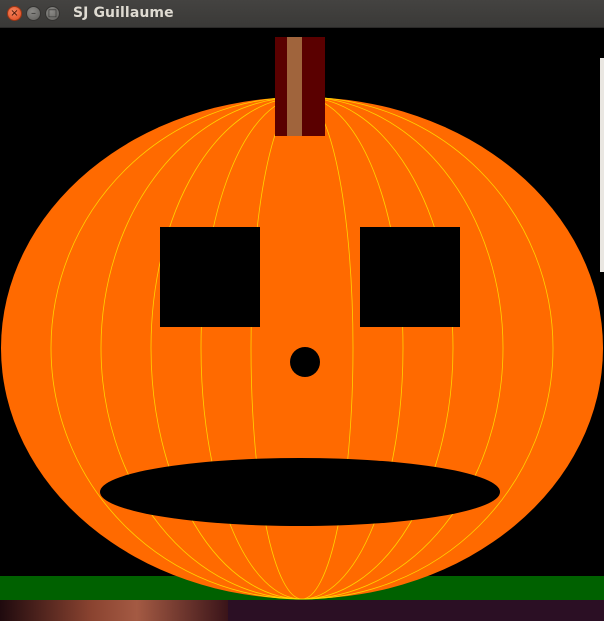 Image resolution: width=604 pixels, height=621 pixels. Describe the element at coordinates (123, 13) in the screenshot. I see `window-title: SJ Guillaume` at that location.